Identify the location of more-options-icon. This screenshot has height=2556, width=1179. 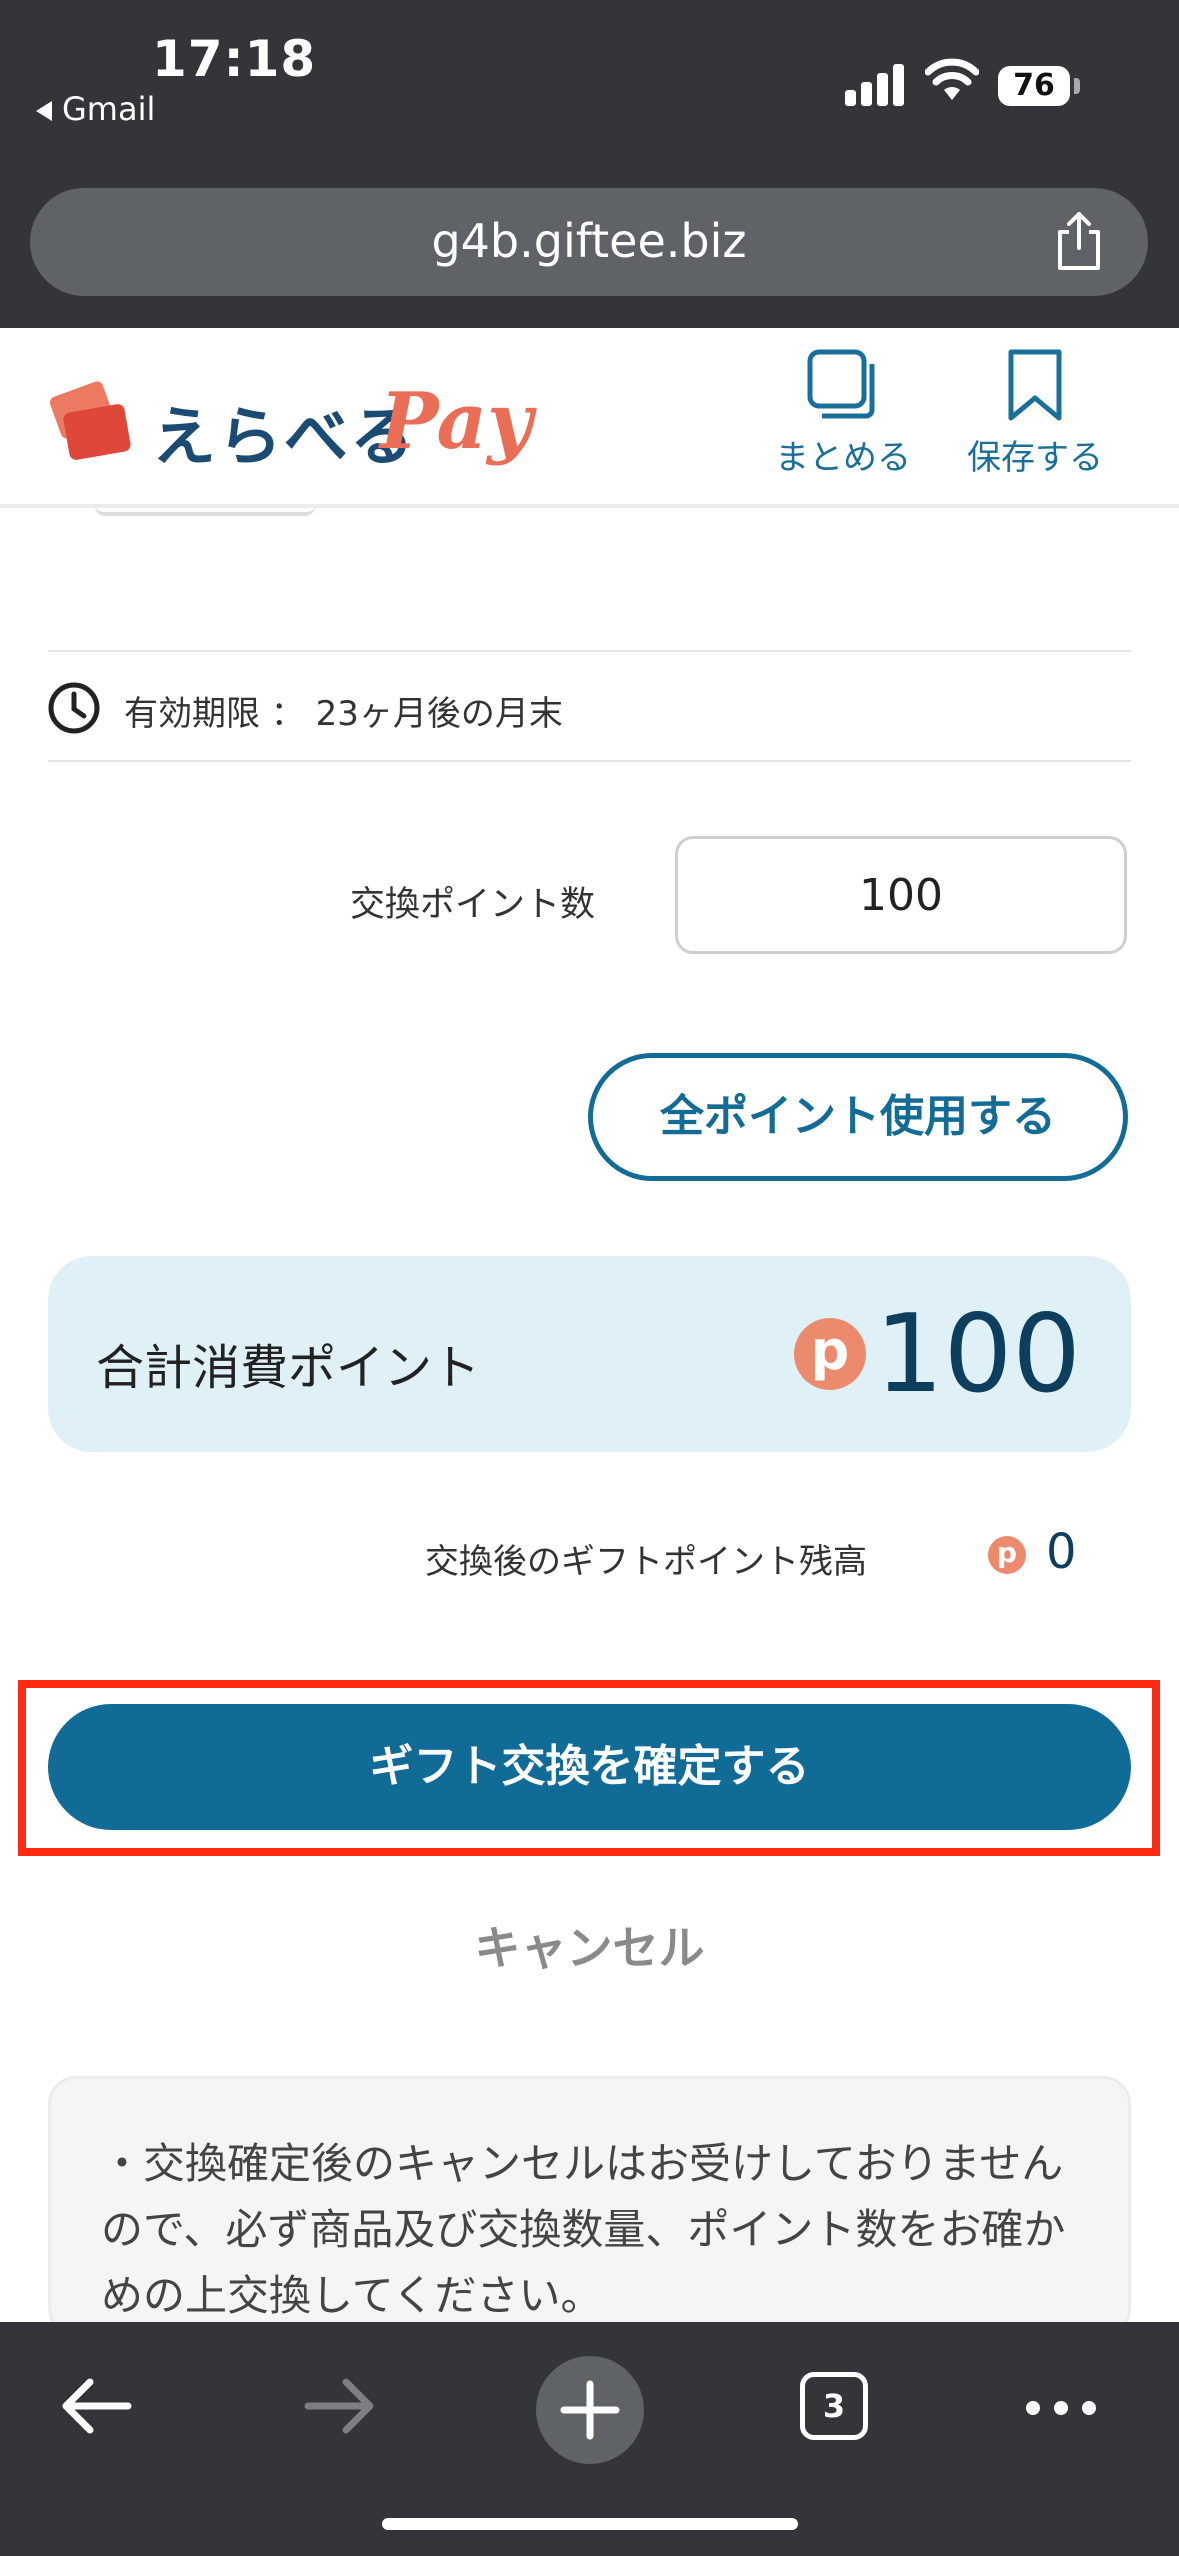
(1068, 2409).